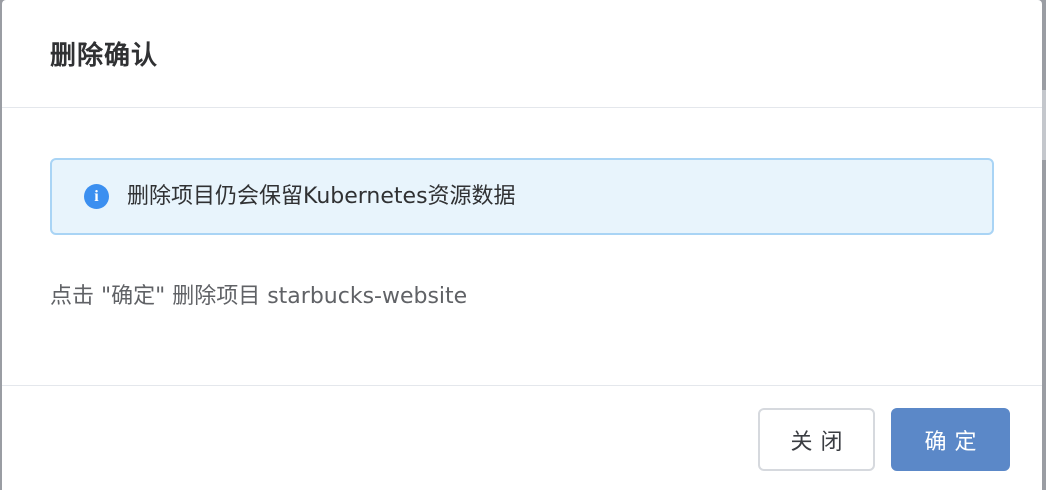 This screenshot has width=1046, height=490. Describe the element at coordinates (522, 196) in the screenshot. I see `info-alert: i 删除项目仍会保留Kubernetes资源数据` at that location.